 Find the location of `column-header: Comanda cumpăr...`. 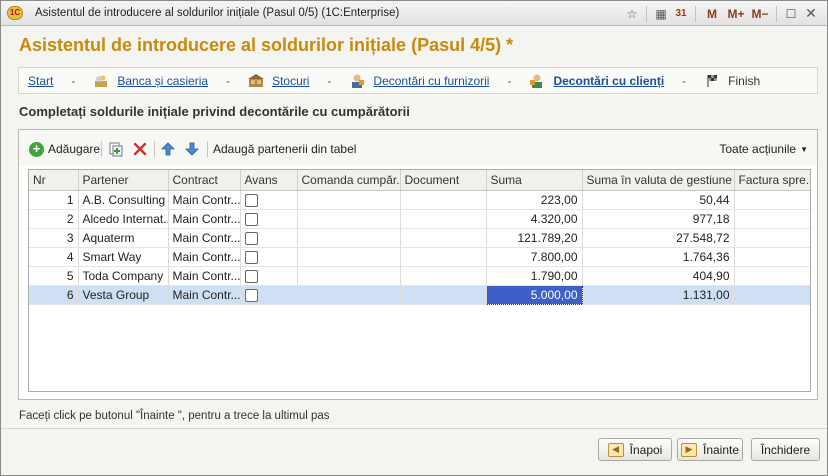

column-header: Comanda cumpăr... is located at coordinates (349, 180).